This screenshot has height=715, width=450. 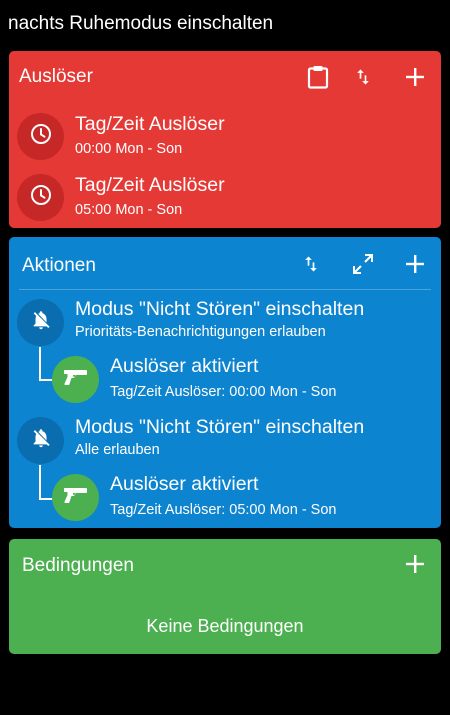 What do you see at coordinates (78, 565) in the screenshot?
I see `constraints-title: Bedingungen` at bounding box center [78, 565].